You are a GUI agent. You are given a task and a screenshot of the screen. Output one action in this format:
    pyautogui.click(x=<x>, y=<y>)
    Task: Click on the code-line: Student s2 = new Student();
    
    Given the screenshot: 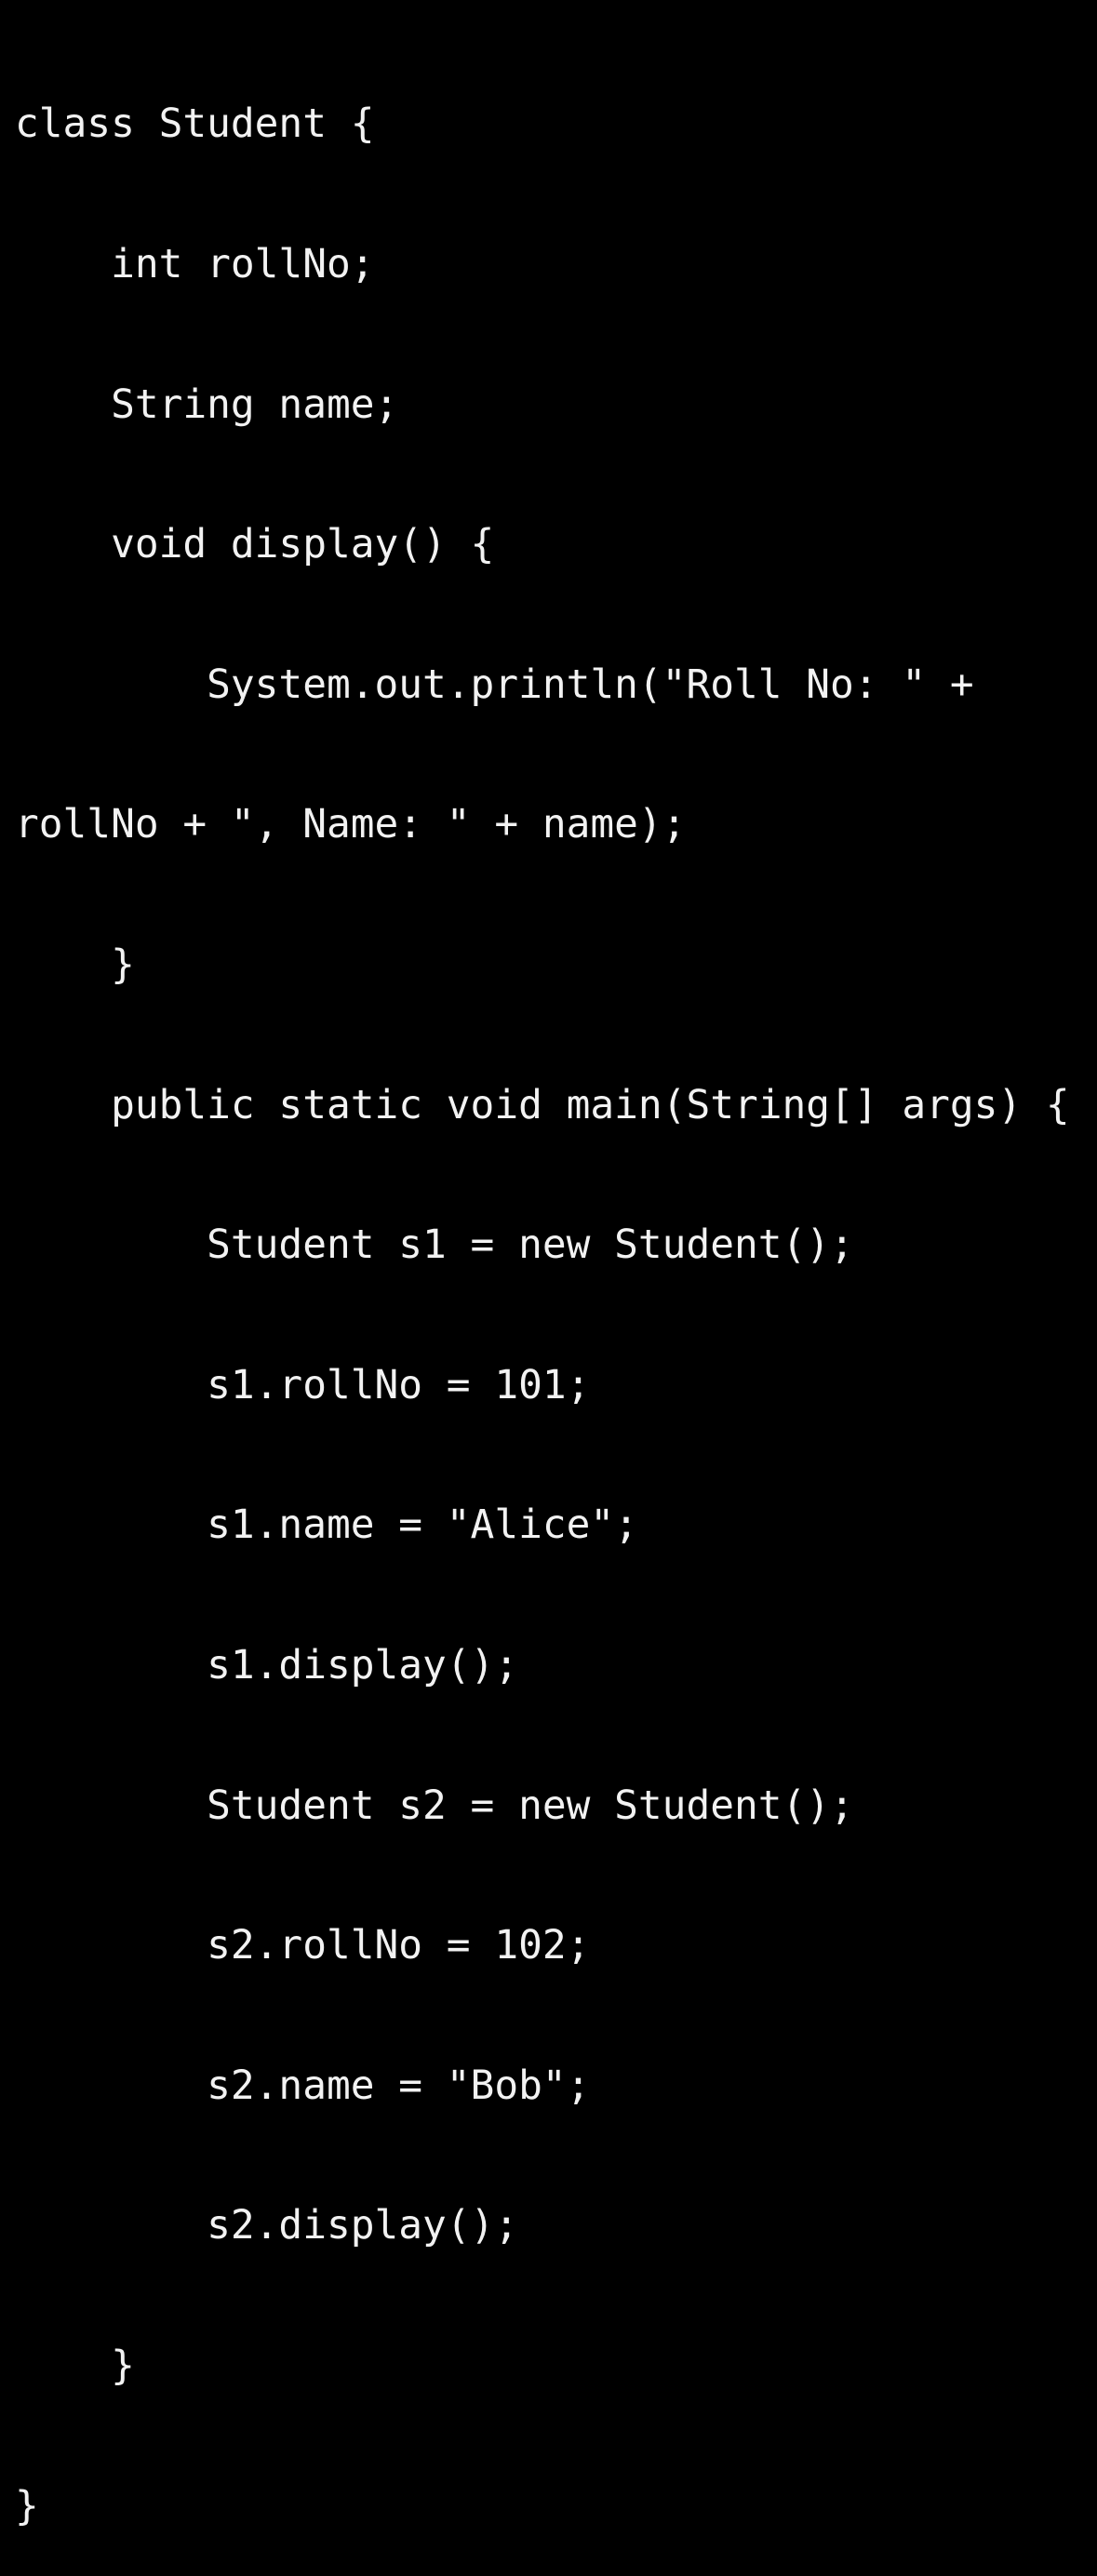 What is the action you would take?
    pyautogui.click(x=435, y=1805)
    